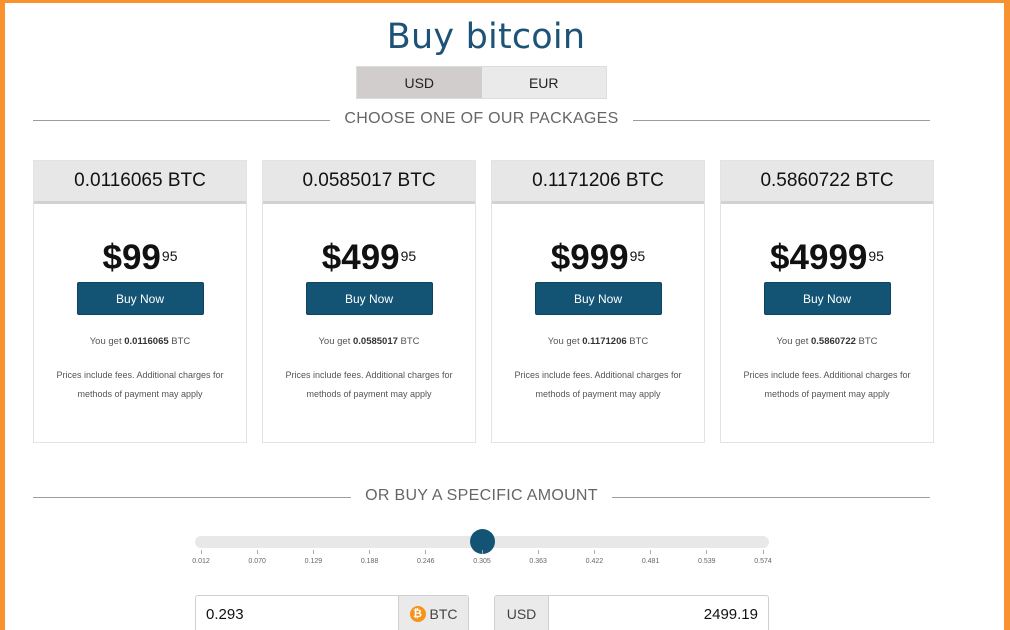  I want to click on bitcoin-icon: ₿, so click(417, 614).